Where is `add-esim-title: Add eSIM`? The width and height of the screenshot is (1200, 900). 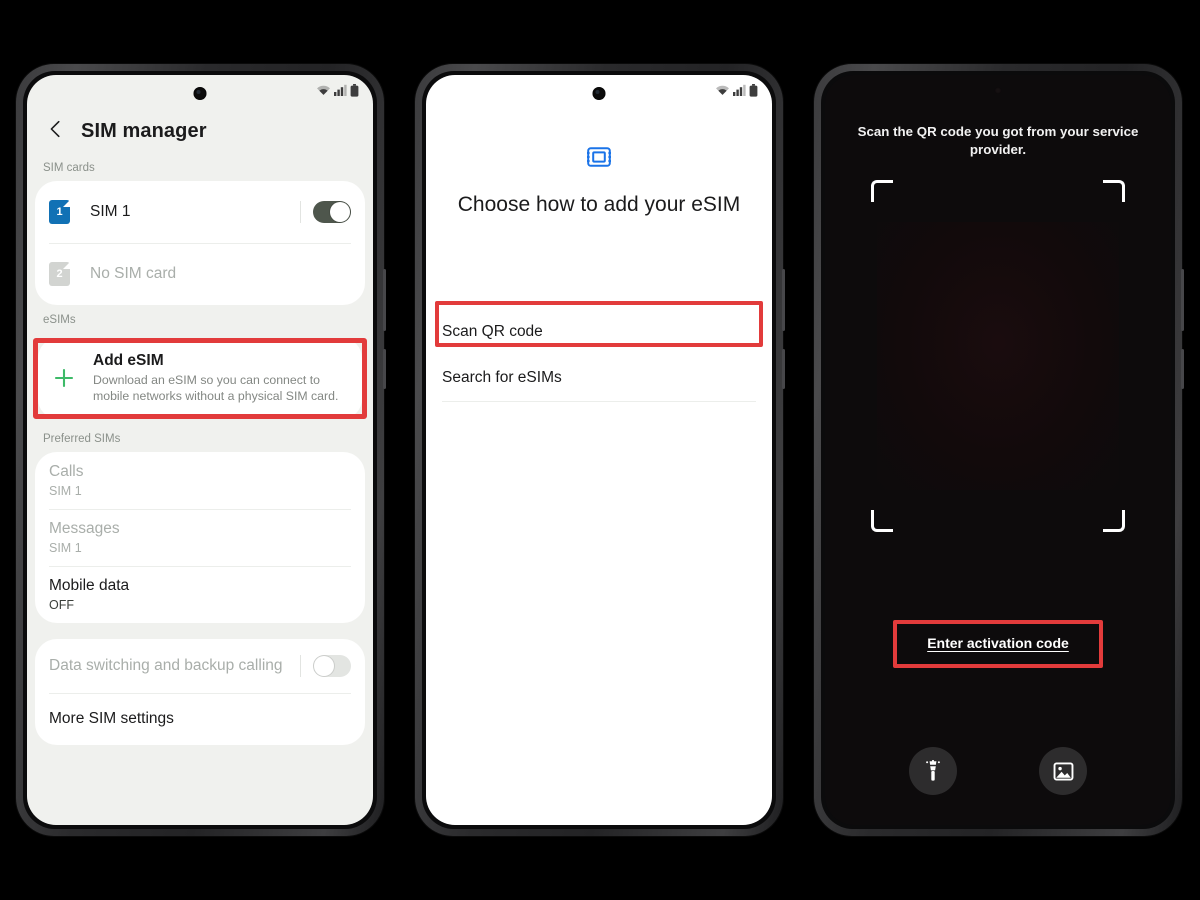
add-esim-title: Add eSIM is located at coordinates (128, 360).